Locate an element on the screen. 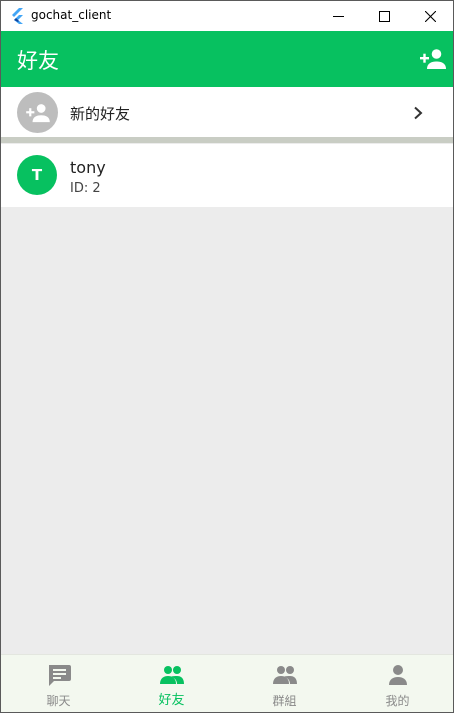 This screenshot has width=454, height=713. group-icon is located at coordinates (285, 675).